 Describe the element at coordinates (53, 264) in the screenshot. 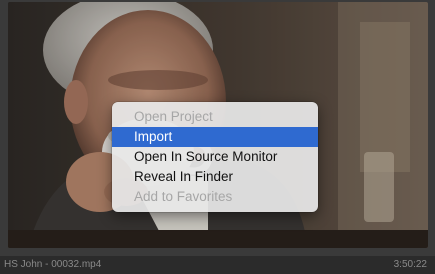

I see `clip-name: HS John - 00032.mp4` at that location.